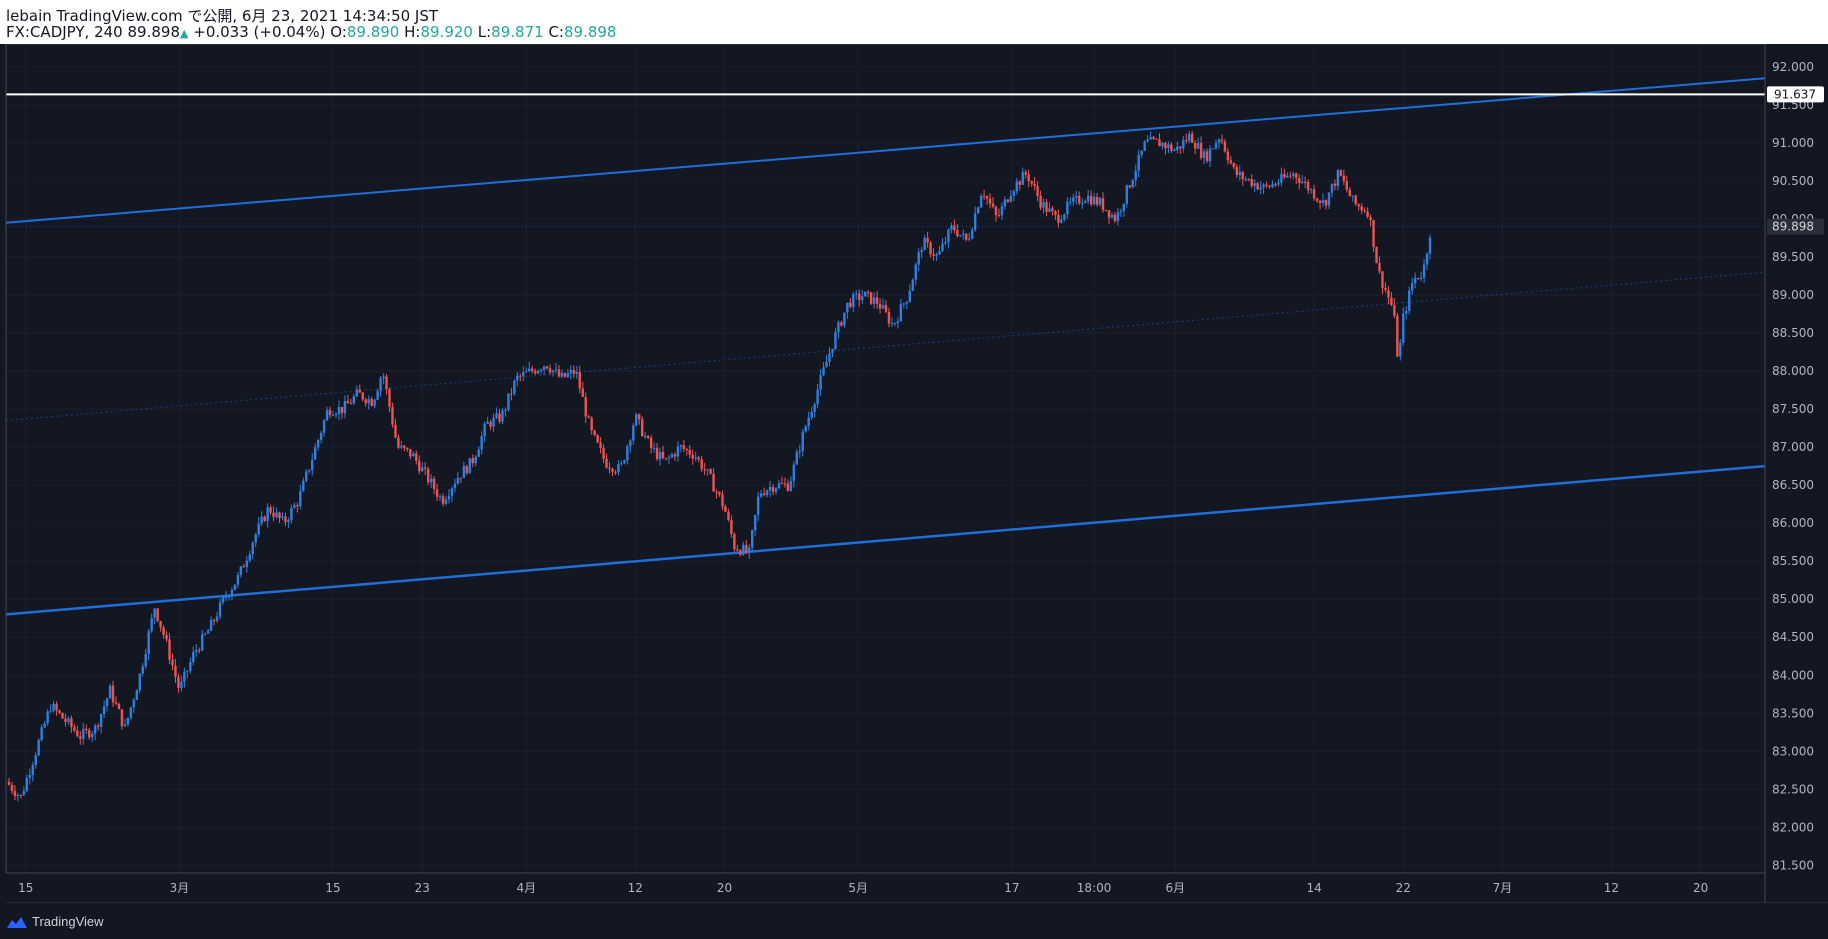 Image resolution: width=1828 pixels, height=939 pixels. Describe the element at coordinates (1793, 181) in the screenshot. I see `price-tick-label: 90.500` at that location.